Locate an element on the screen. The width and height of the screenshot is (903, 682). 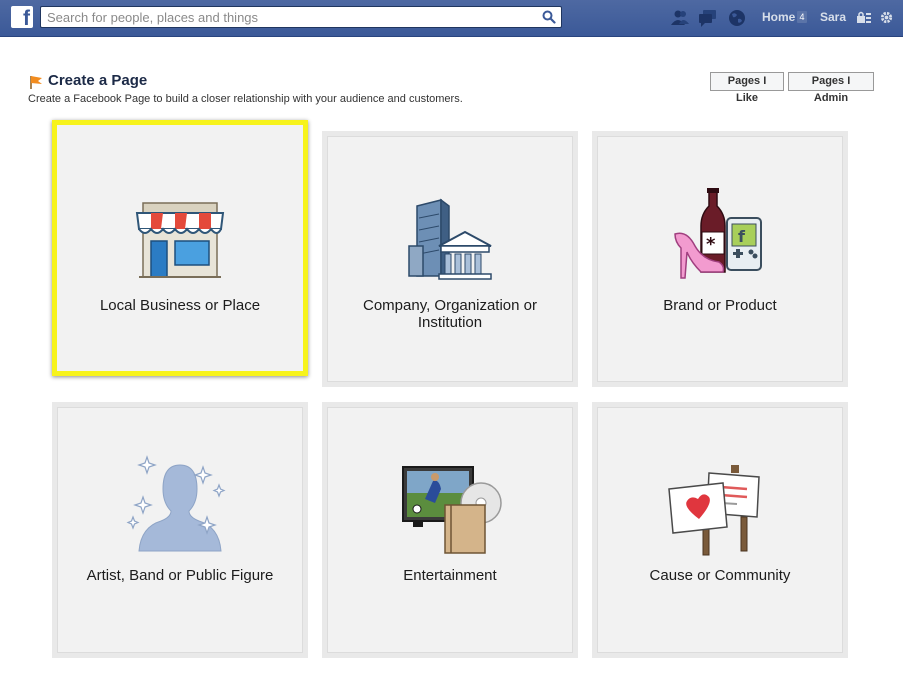
category-tile-cause: Cause or Community is located at coordinates (720, 530).